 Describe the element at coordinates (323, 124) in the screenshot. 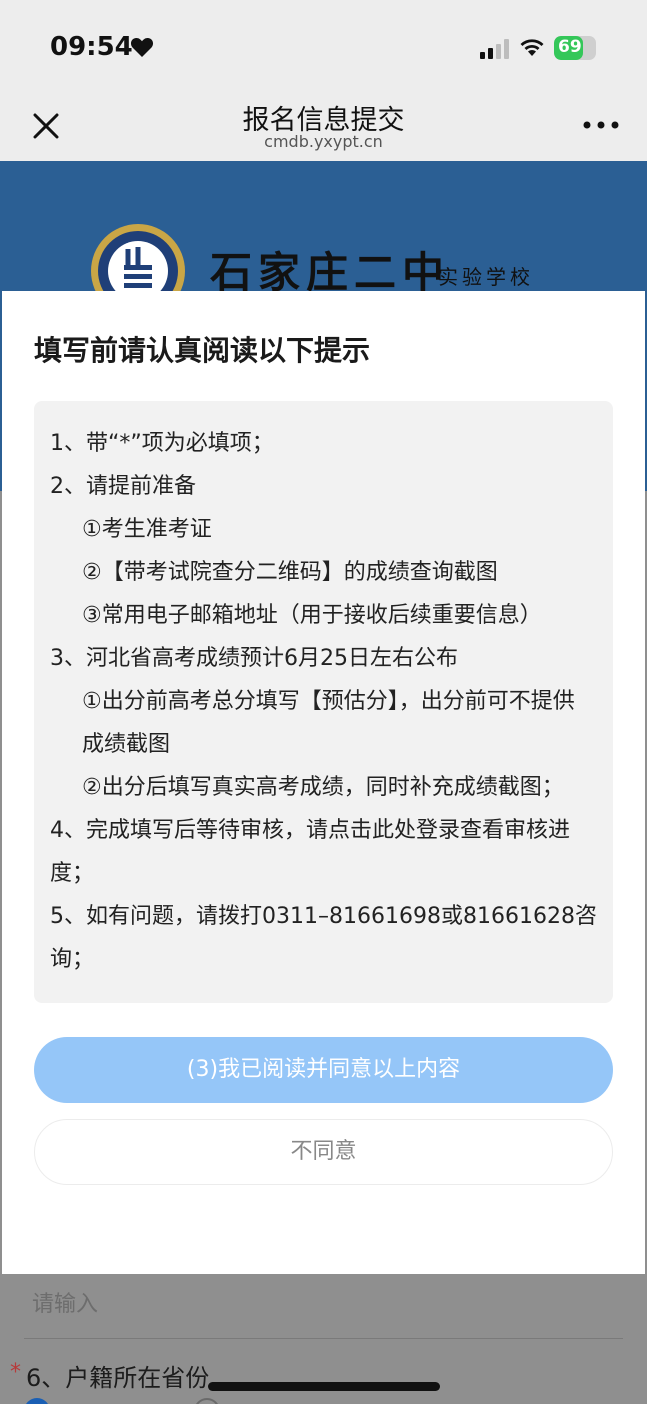

I see `nav-bar: 报名信息提交 cmdb.yxypt.cn` at that location.